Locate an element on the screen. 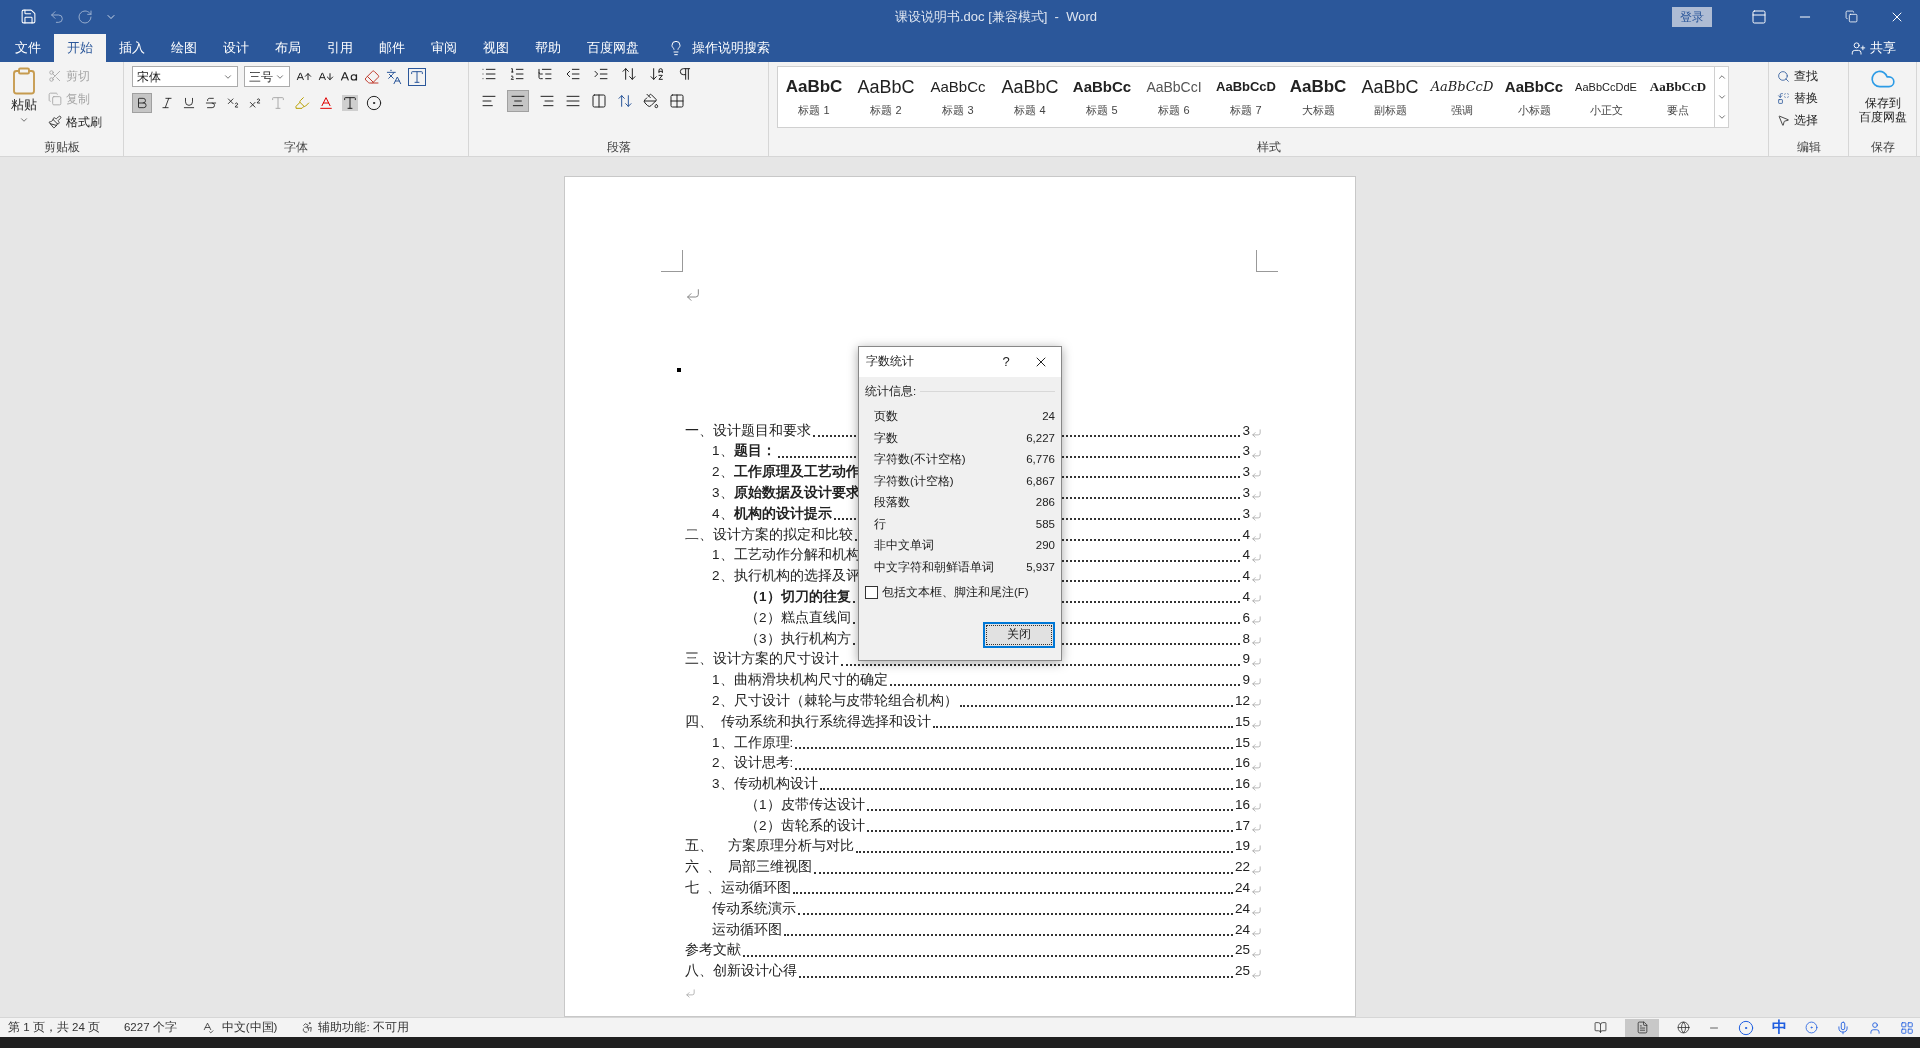  ribbon-tab: 帮助 is located at coordinates (548, 48).